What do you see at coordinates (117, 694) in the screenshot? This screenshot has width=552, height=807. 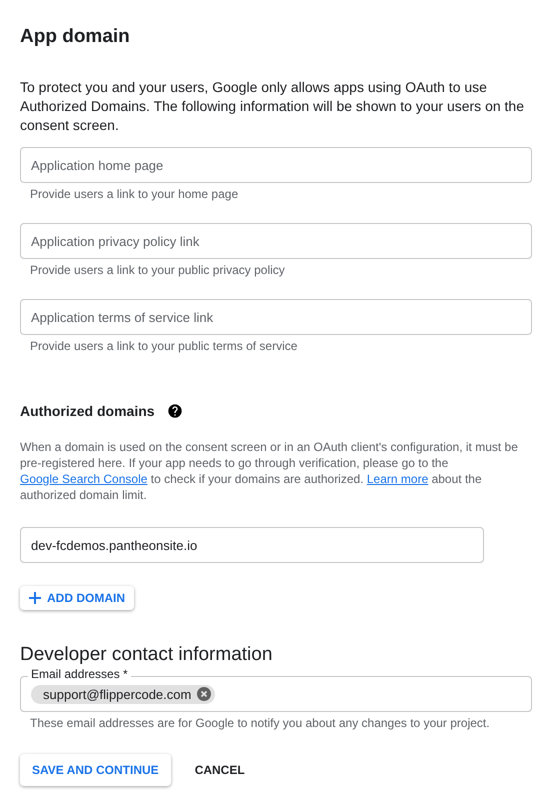 I see `chip-text: support@flippercode.com` at bounding box center [117, 694].